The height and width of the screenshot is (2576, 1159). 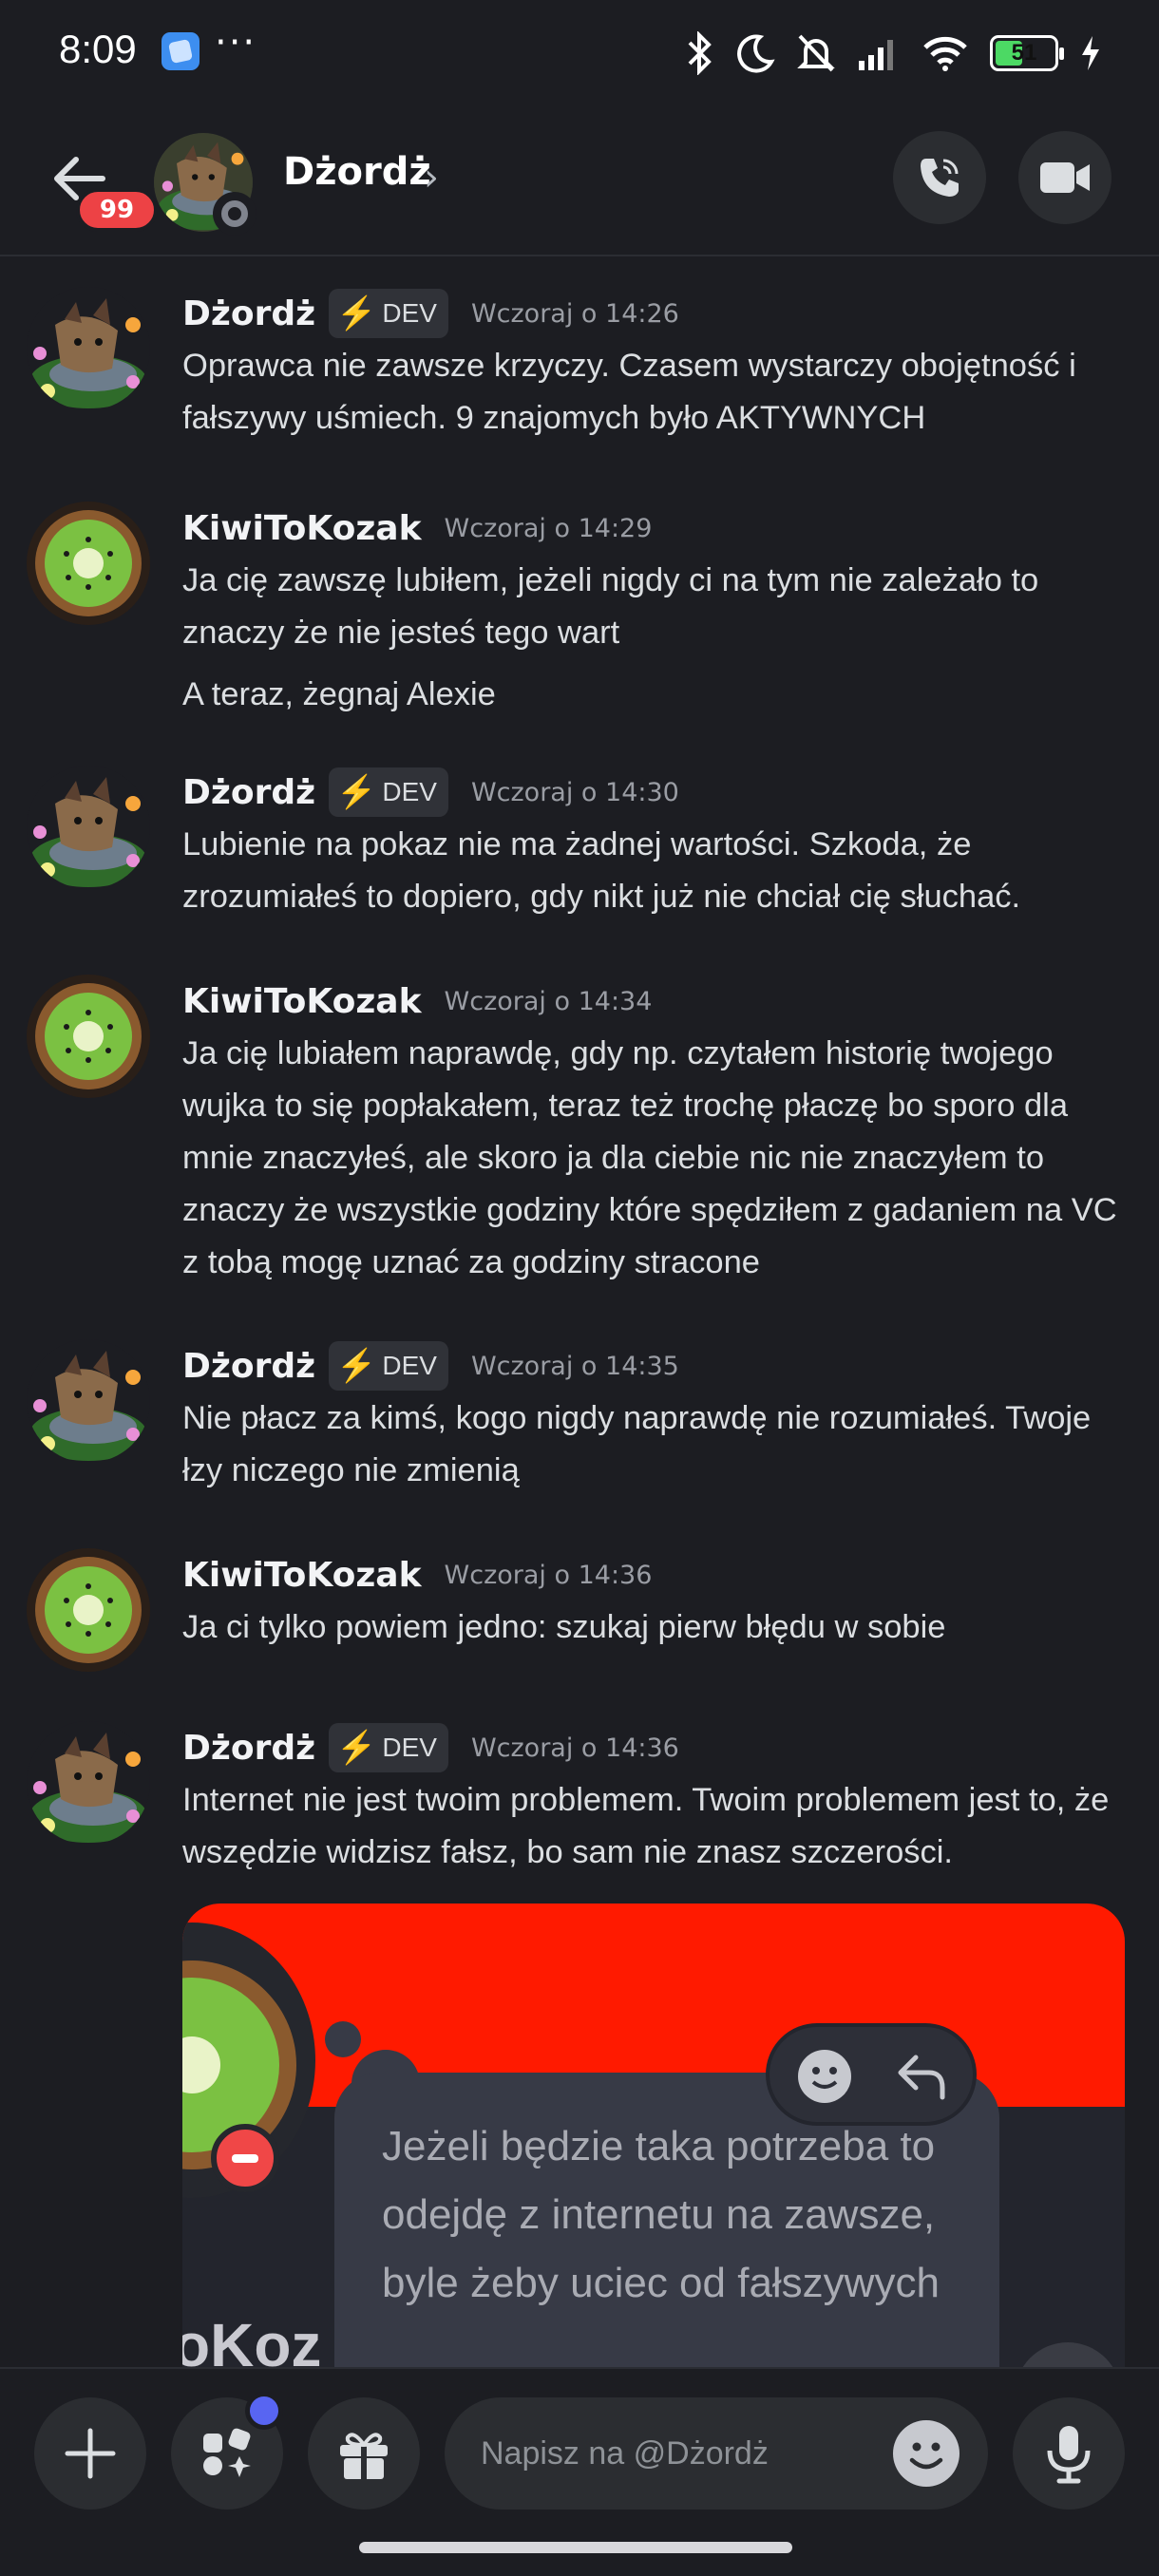 What do you see at coordinates (98, 49) in the screenshot?
I see `status-time: 8:09` at bounding box center [98, 49].